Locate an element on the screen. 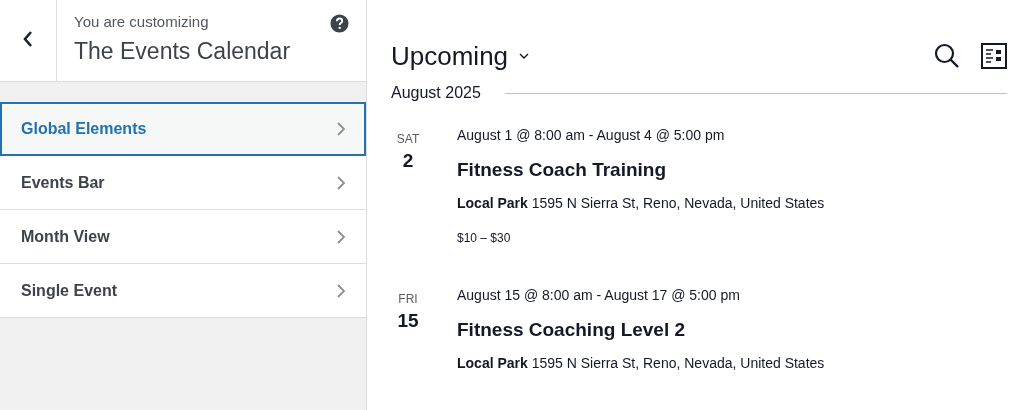 Image resolution: width=1024 pixels, height=410 pixels. view-selector: Upcoming is located at coordinates (461, 56).